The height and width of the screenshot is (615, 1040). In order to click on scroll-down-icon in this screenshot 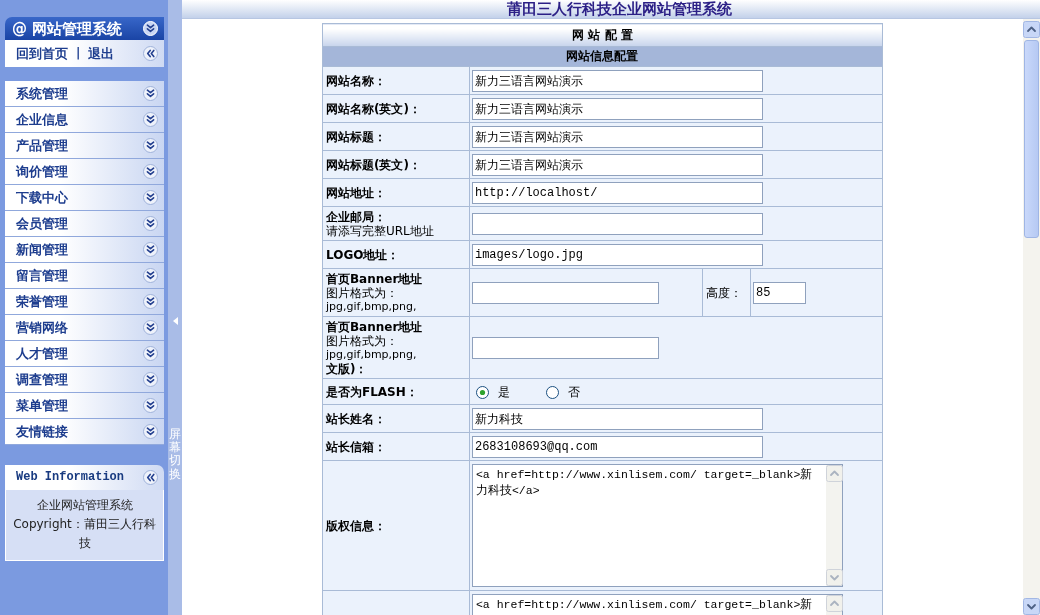, I will do `click(1031, 606)`.